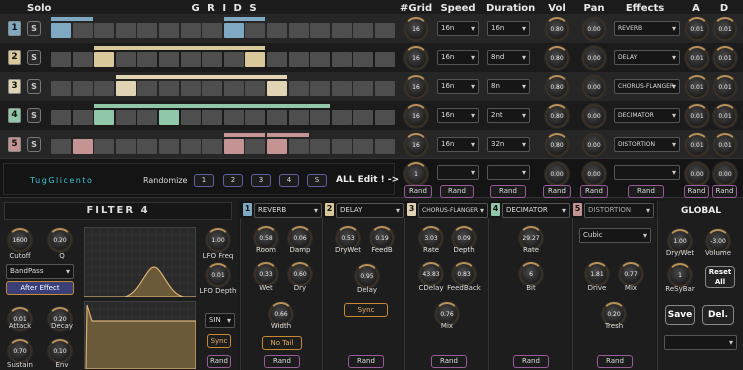 The image size is (743, 370). I want to click on delay-knob: 0.95, so click(367, 276).